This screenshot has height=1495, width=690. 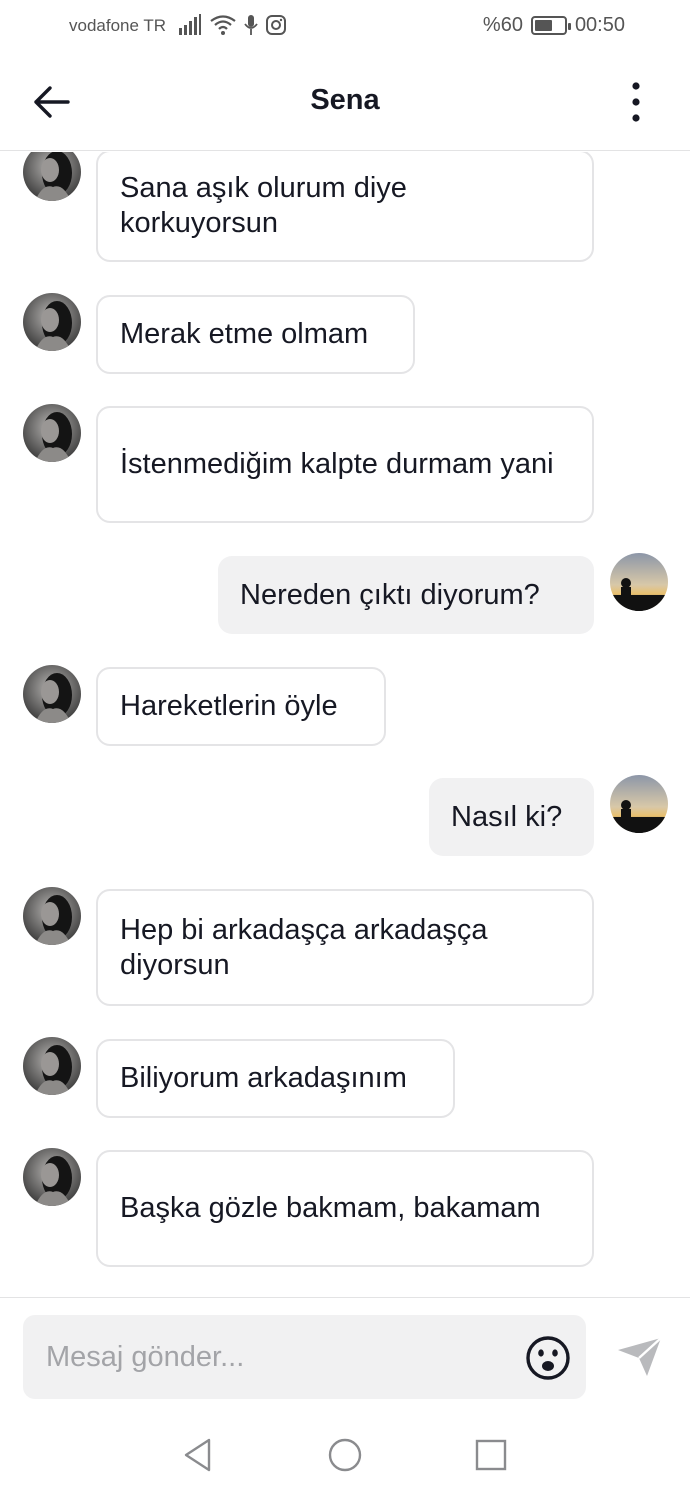 I want to click on message-bubble: Nasıl ki?, so click(x=511, y=817).